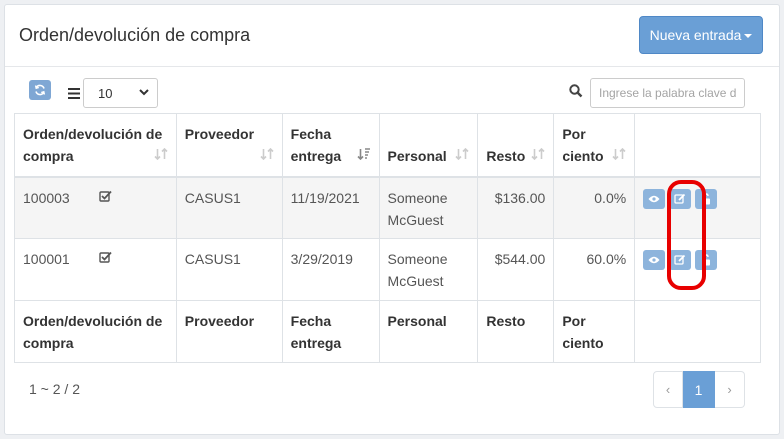 This screenshot has width=784, height=439. I want to click on caret-down-icon, so click(748, 36).